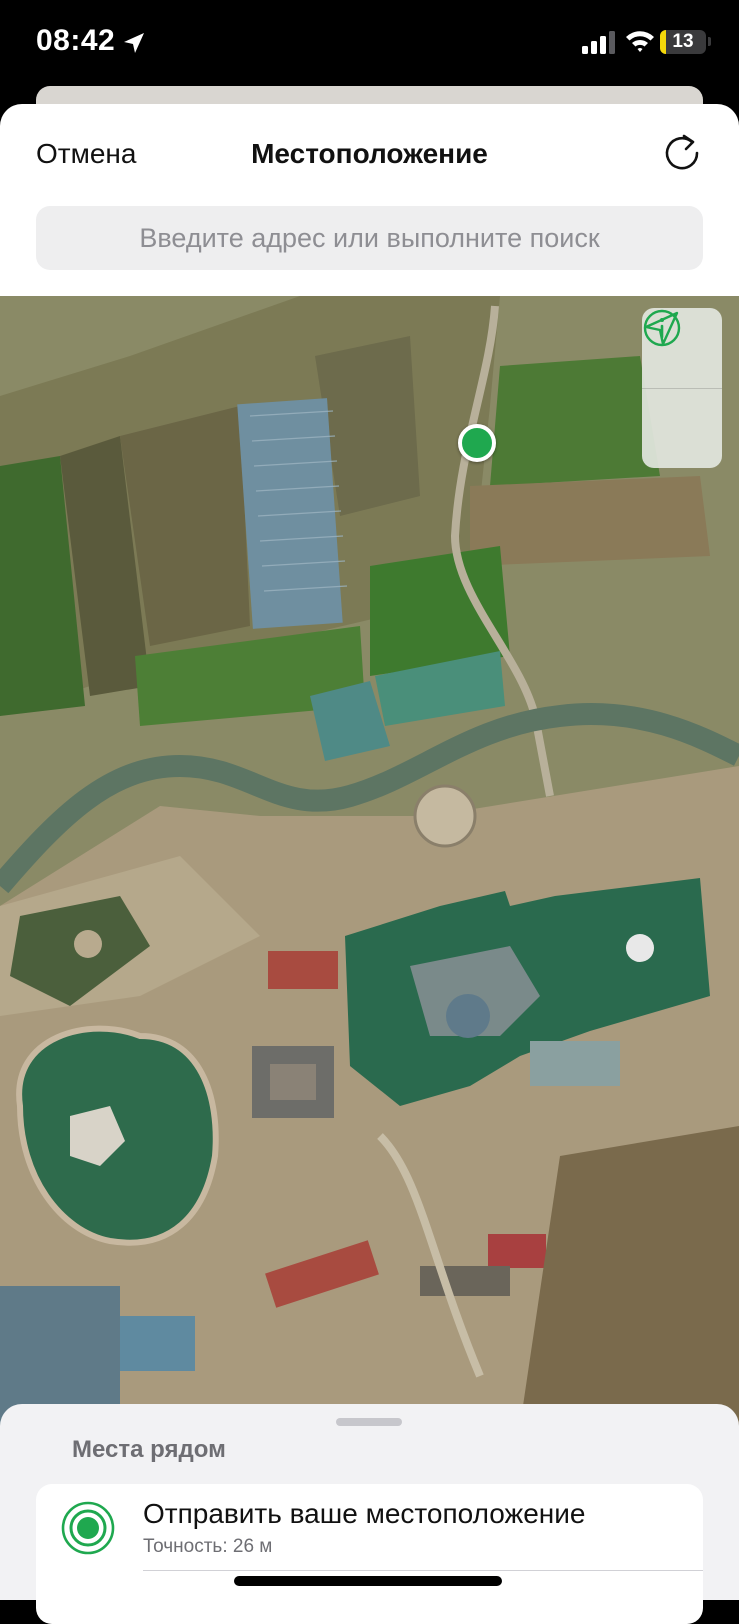  Describe the element at coordinates (369, 44) in the screenshot. I see `status-bar: 08:42 13` at that location.